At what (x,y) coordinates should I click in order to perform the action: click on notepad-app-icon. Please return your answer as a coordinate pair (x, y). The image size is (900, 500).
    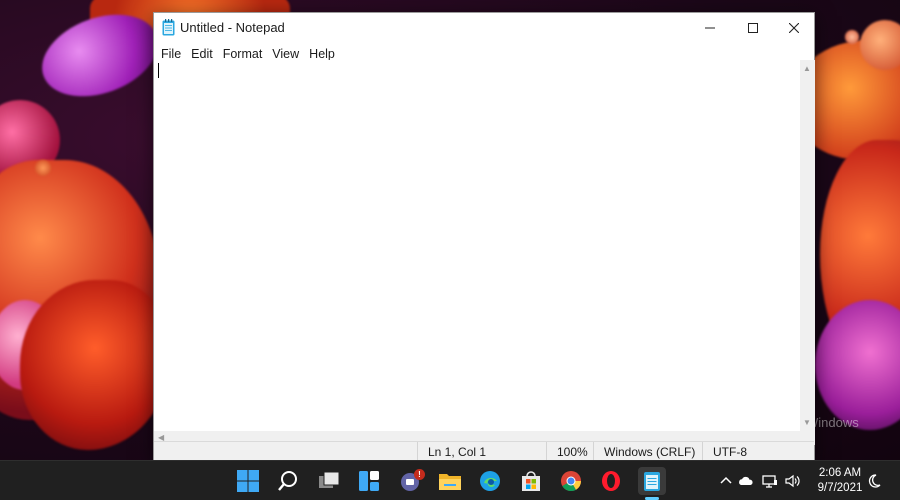
    Looking at the image, I should click on (168, 27).